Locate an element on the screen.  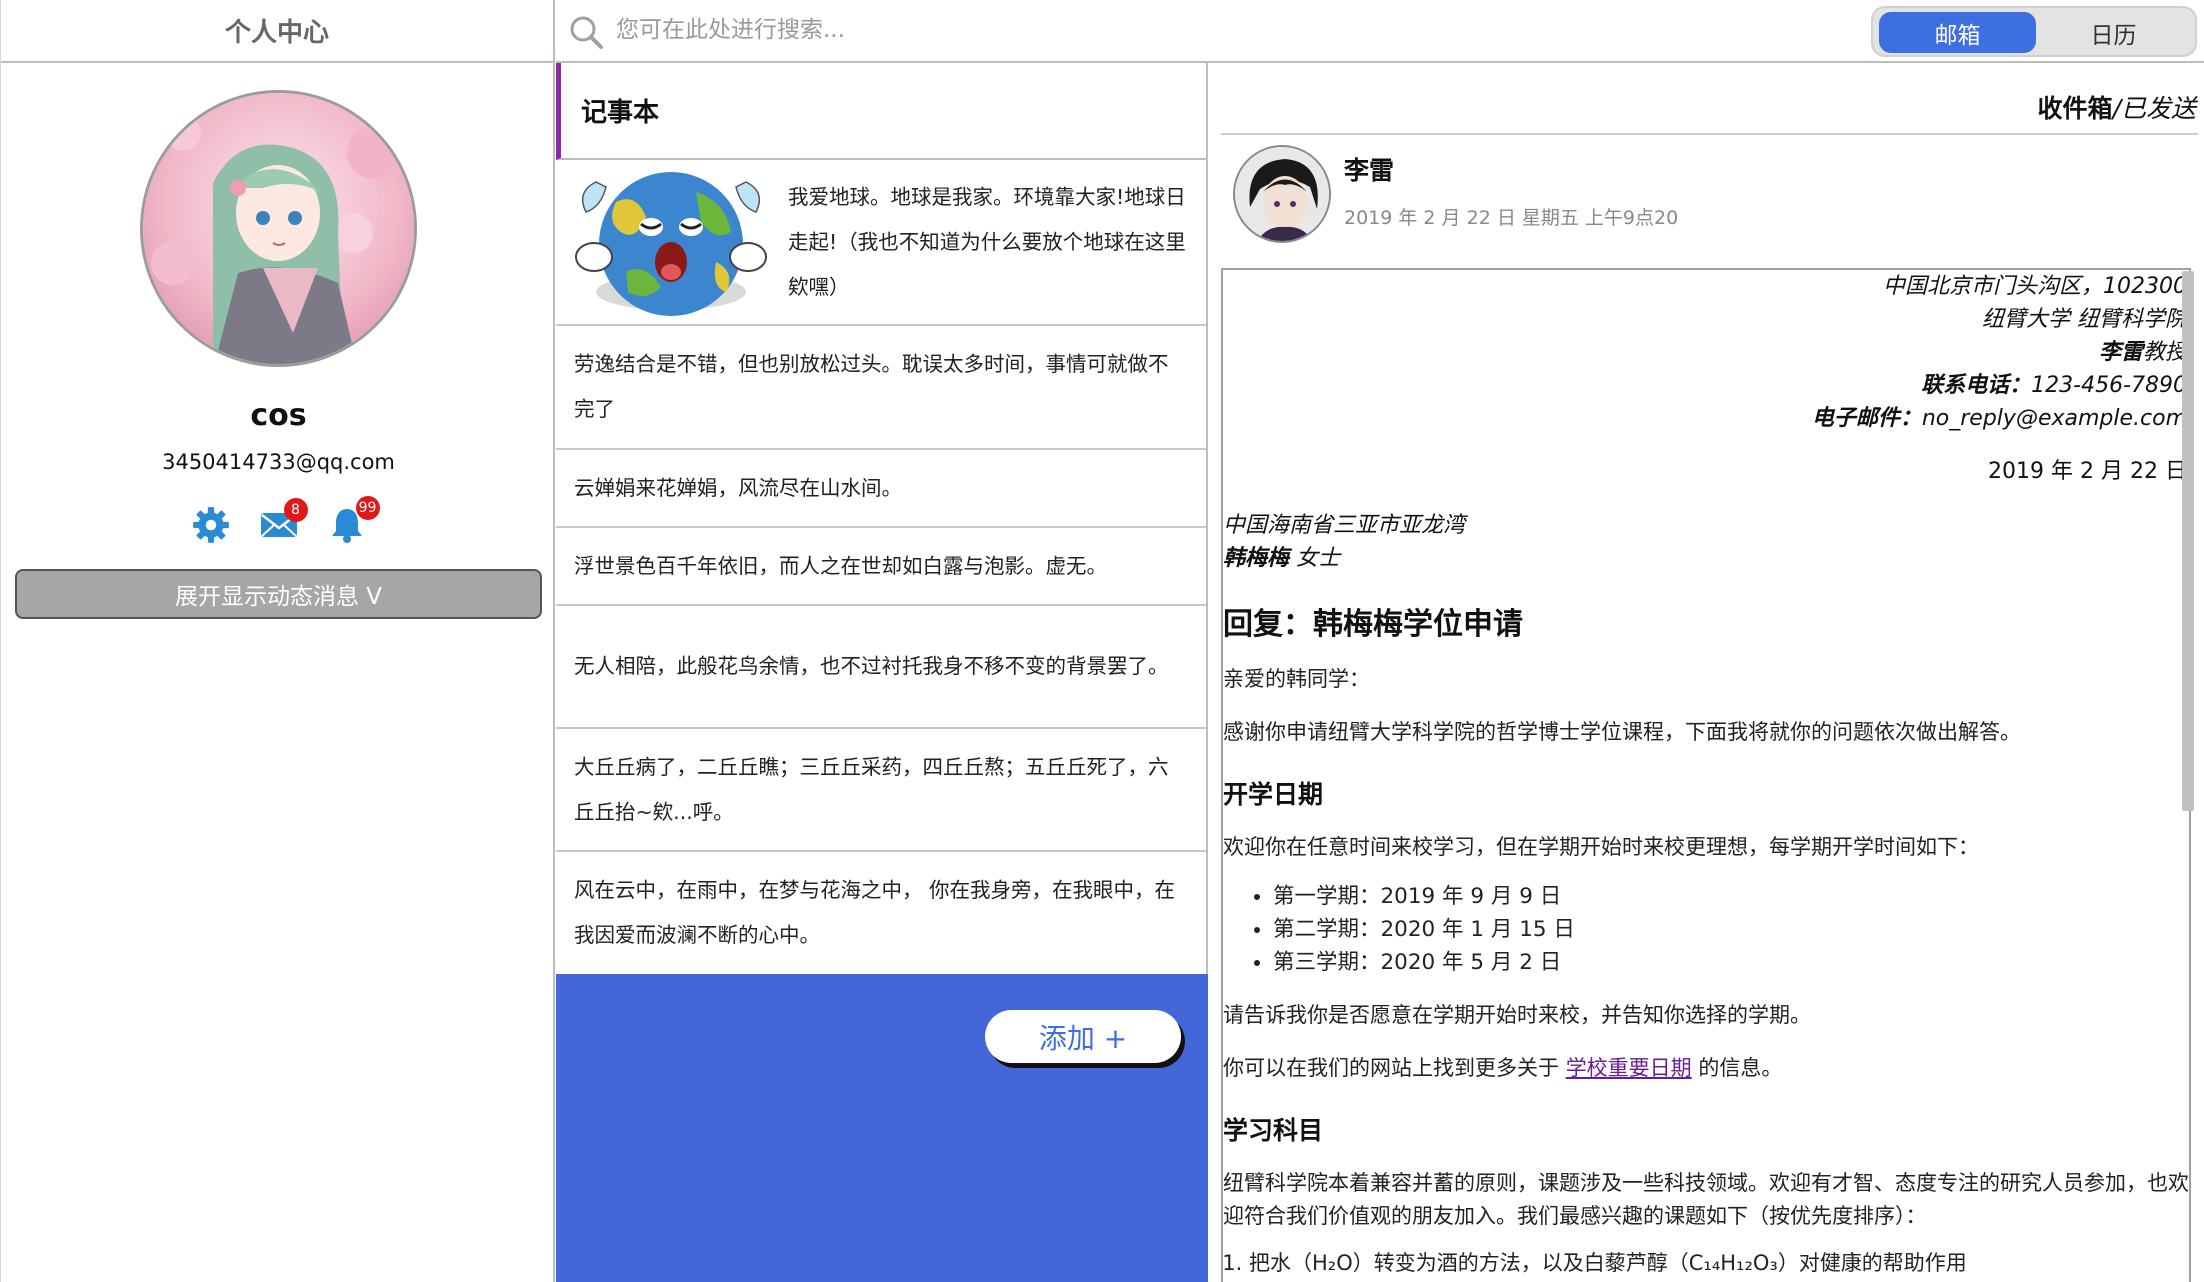
mail-intro: 感谢你申请纽臂大学科学院的哲学博士学位课程，下面我将就你的问题依次做出解答。 is located at coordinates (1622, 732).